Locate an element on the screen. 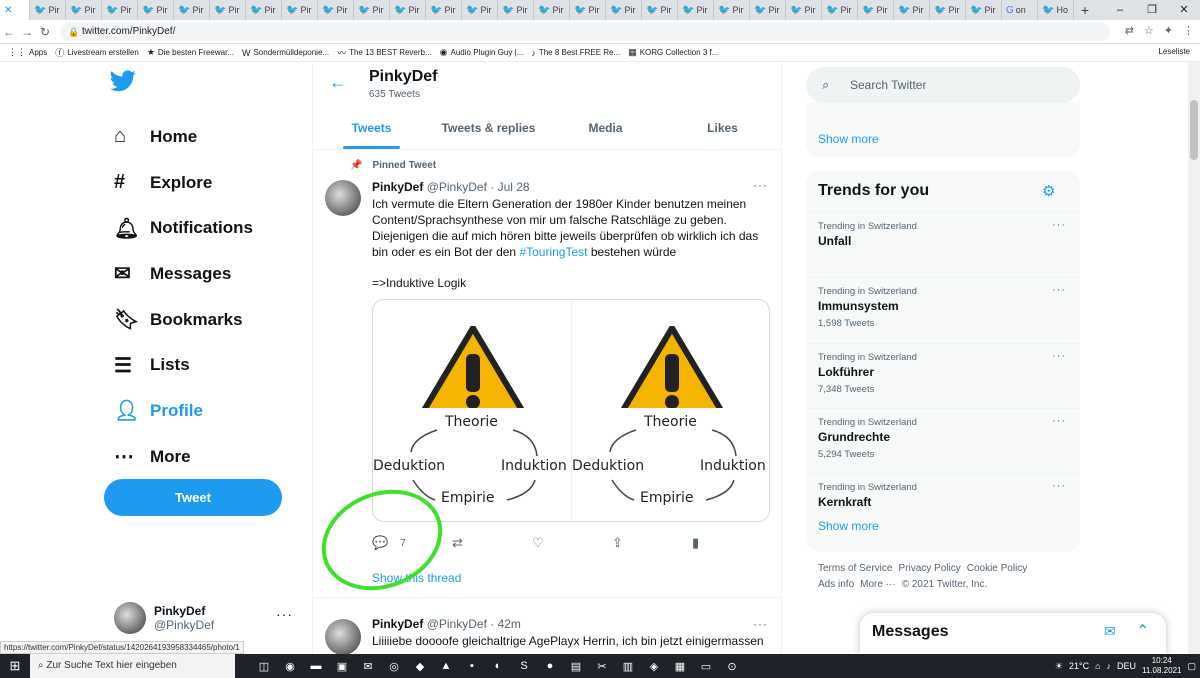  account-switcher: PinkyDef @PinkyDef ··· is located at coordinates (203, 618).